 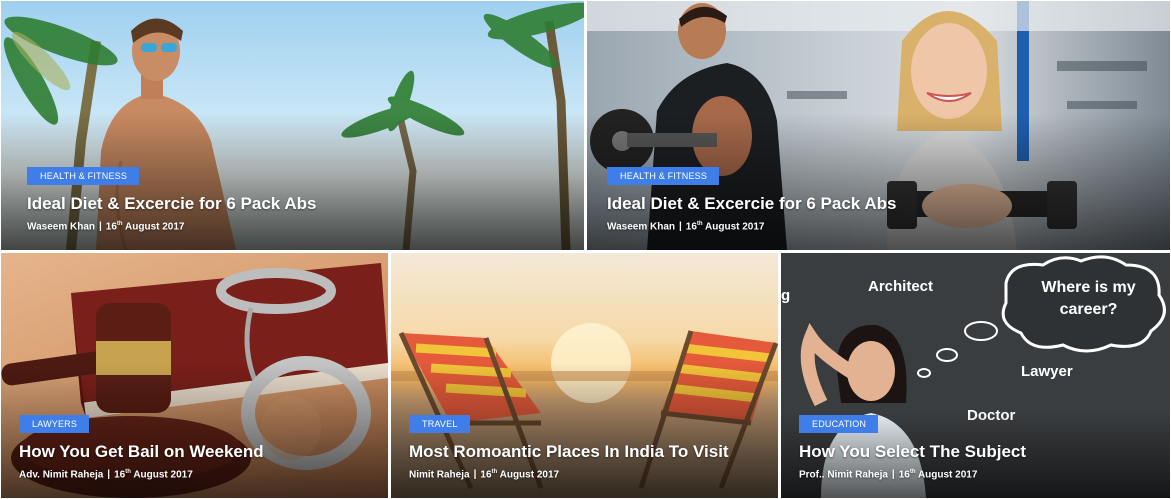 What do you see at coordinates (61, 474) in the screenshot?
I see `author-name: Adv. Nimit Raheja` at bounding box center [61, 474].